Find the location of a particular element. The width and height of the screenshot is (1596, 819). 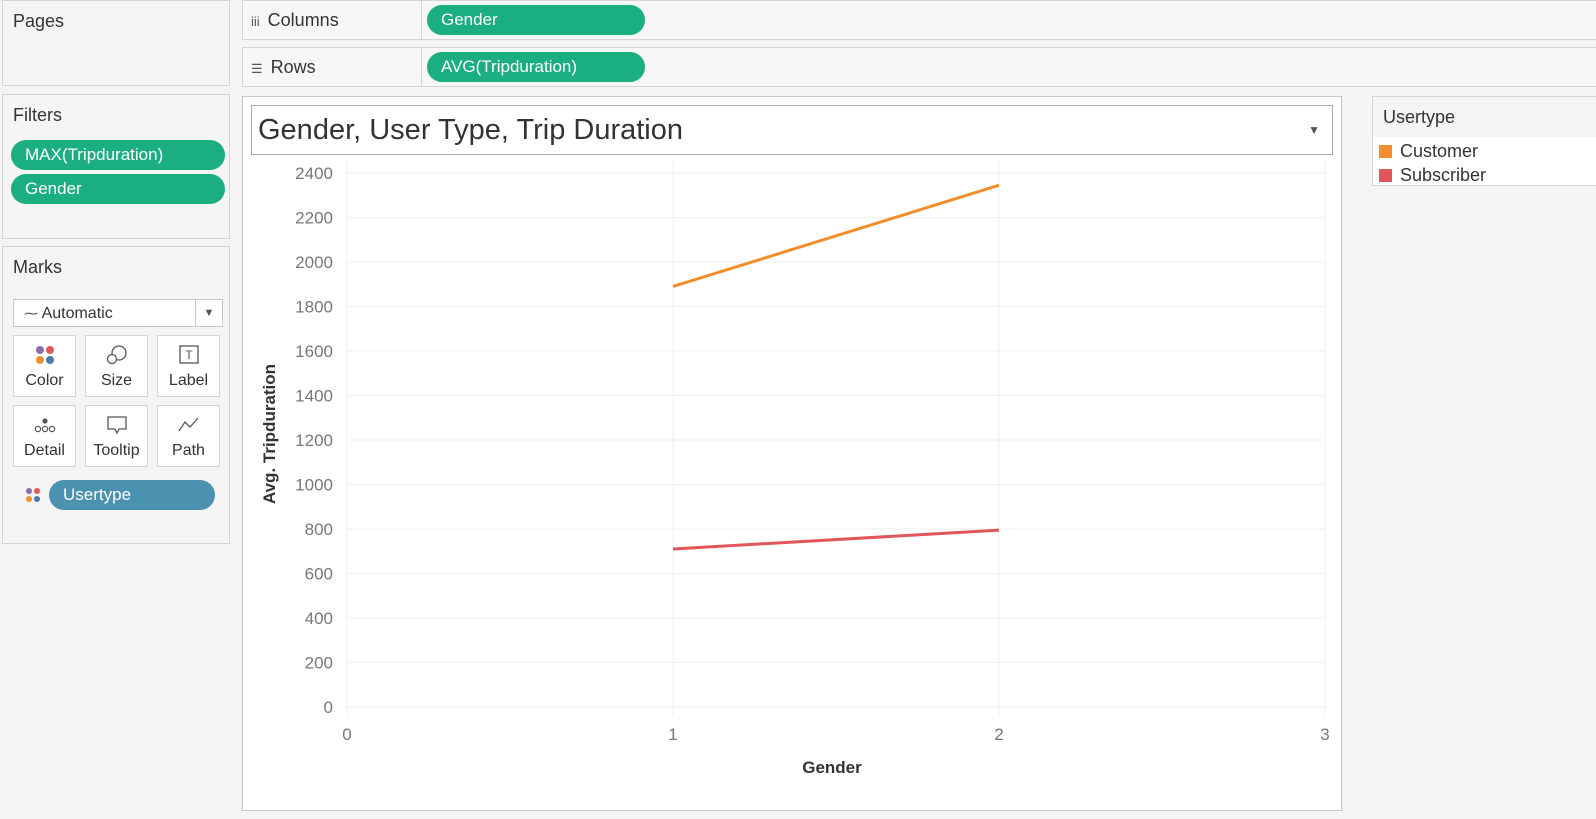

y-tick-label: 1200 is located at coordinates (314, 440).